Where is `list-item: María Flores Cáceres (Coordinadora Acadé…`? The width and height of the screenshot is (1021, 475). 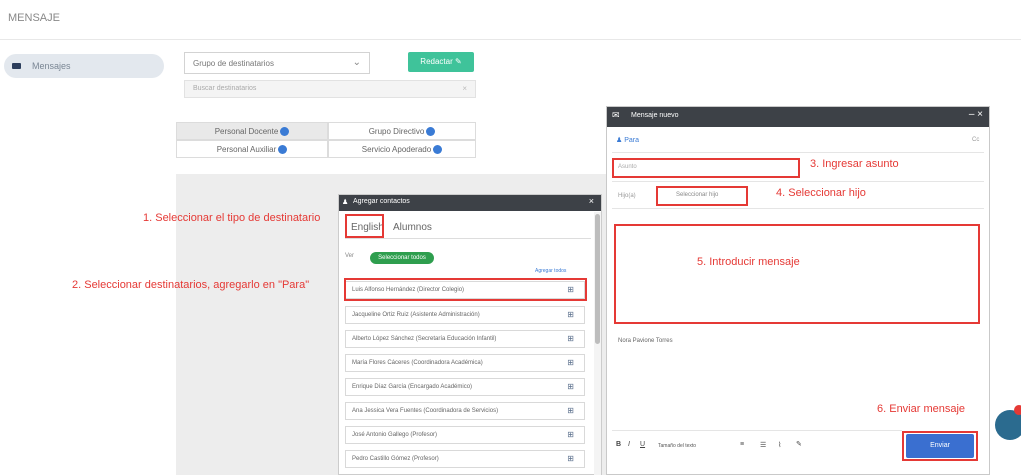
list-item: María Flores Cáceres (Coordinadora Acadé… is located at coordinates (465, 363).